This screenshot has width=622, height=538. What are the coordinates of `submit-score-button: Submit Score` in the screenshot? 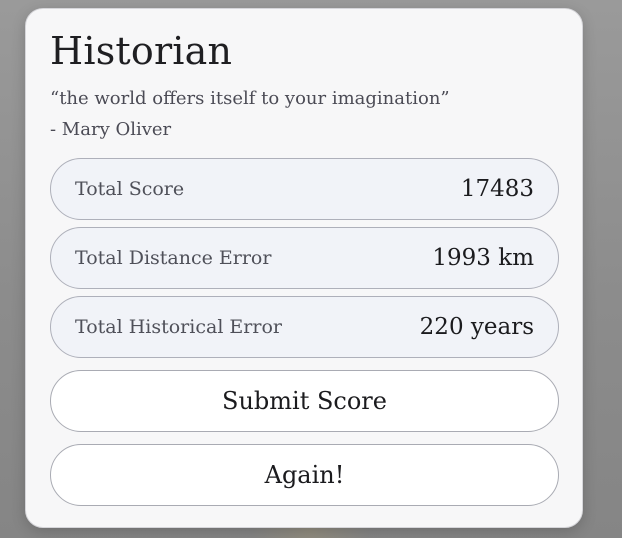 It's located at (304, 401).